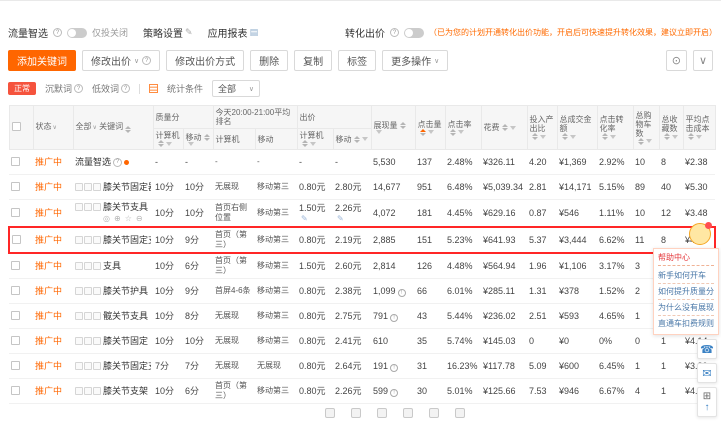 The height and width of the screenshot is (421, 721). I want to click on col-status: 状态∨, so click(53, 127).